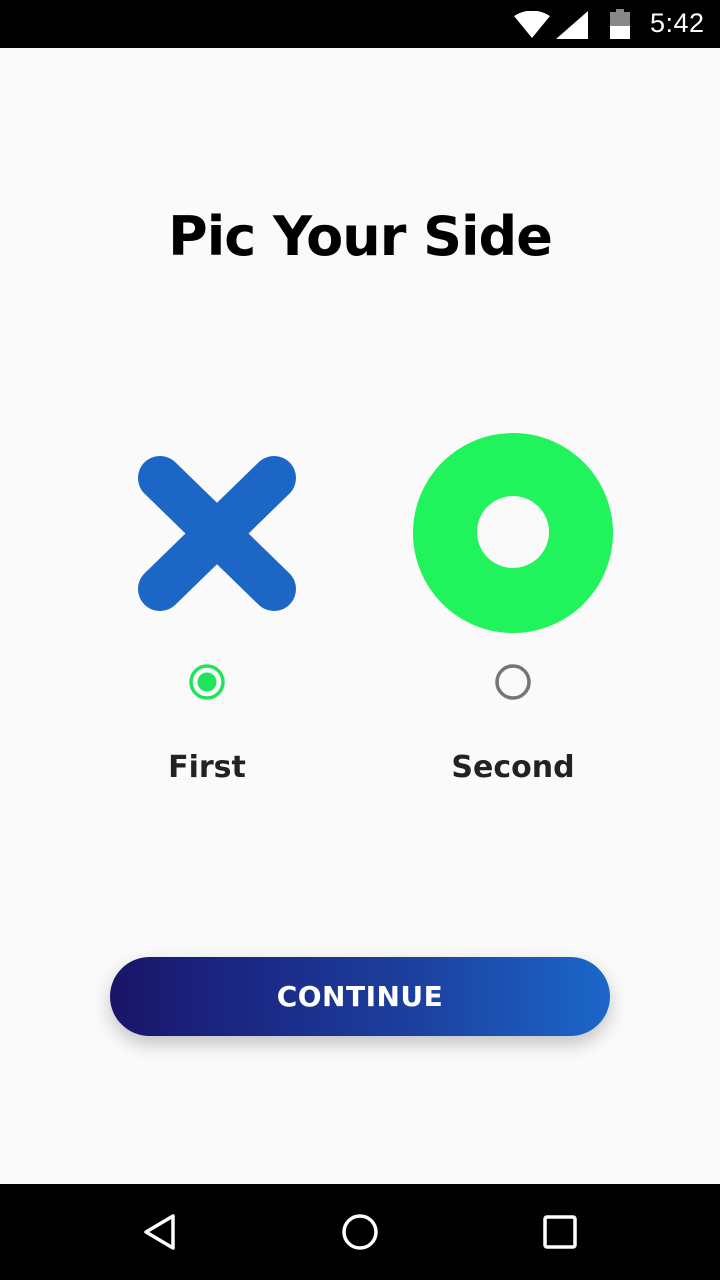 Image resolution: width=720 pixels, height=1280 pixels. Describe the element at coordinates (620, 24) in the screenshot. I see `battery-icon` at that location.